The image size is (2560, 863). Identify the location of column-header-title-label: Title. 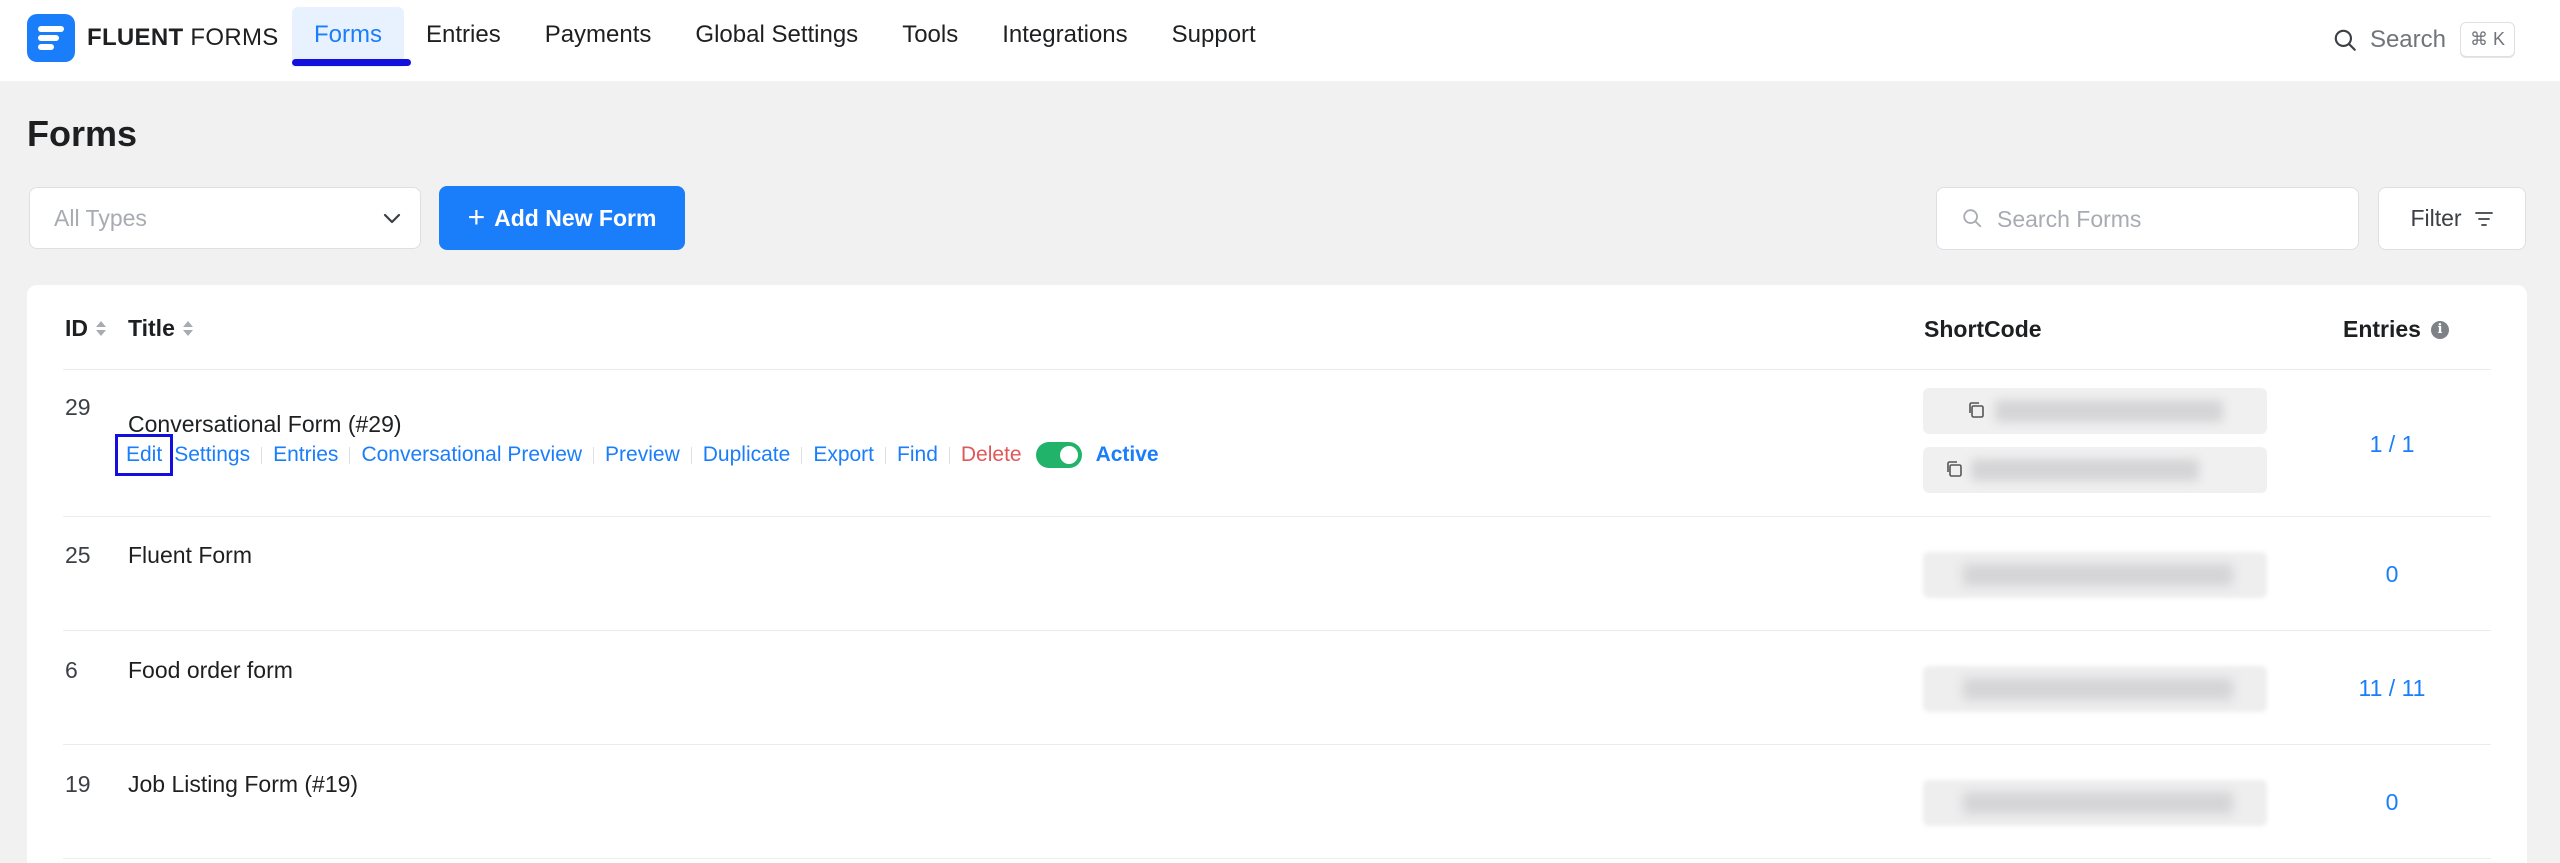
(151, 328).